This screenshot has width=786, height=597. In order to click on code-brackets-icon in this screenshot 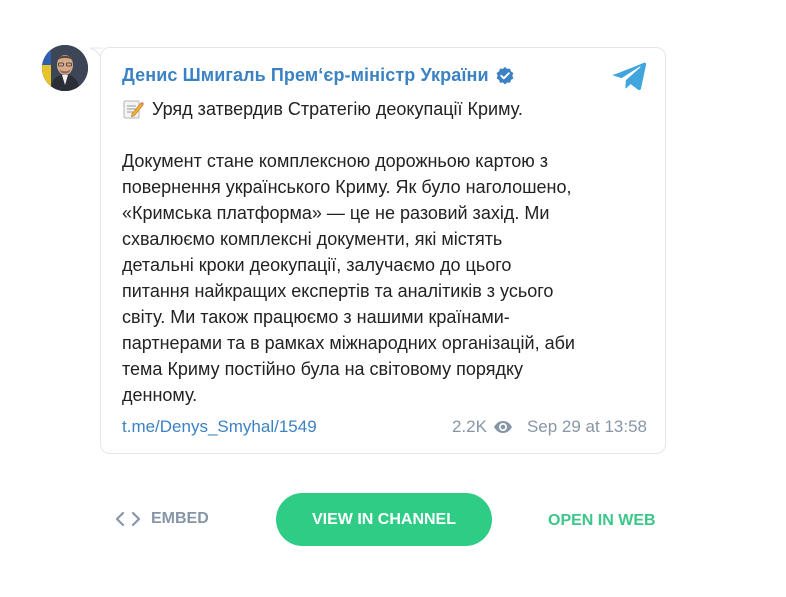, I will do `click(128, 519)`.